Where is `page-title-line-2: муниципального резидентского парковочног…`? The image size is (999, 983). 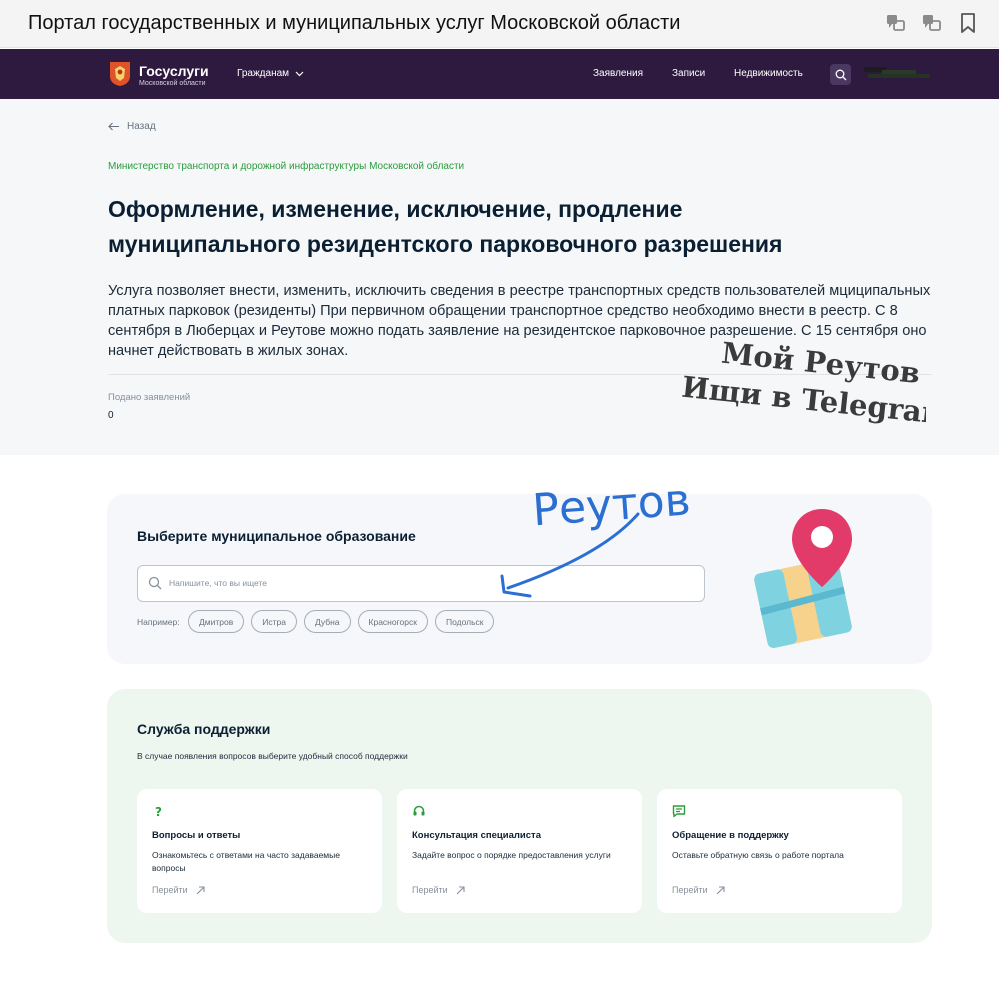
page-title-line-2: муниципального резидентского парковочног… is located at coordinates (445, 244).